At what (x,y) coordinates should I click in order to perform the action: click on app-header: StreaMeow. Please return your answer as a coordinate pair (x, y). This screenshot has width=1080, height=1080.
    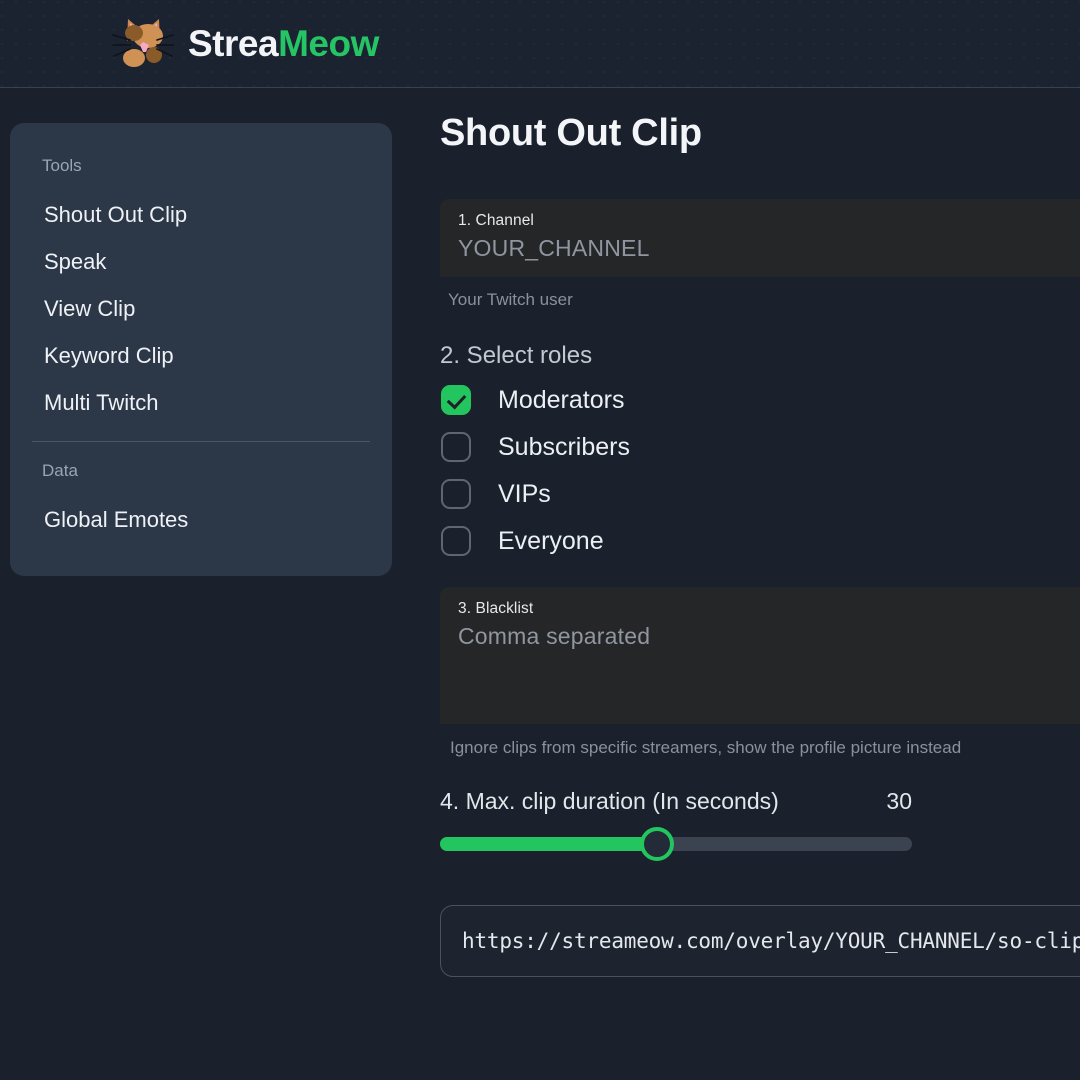
    Looking at the image, I should click on (540, 44).